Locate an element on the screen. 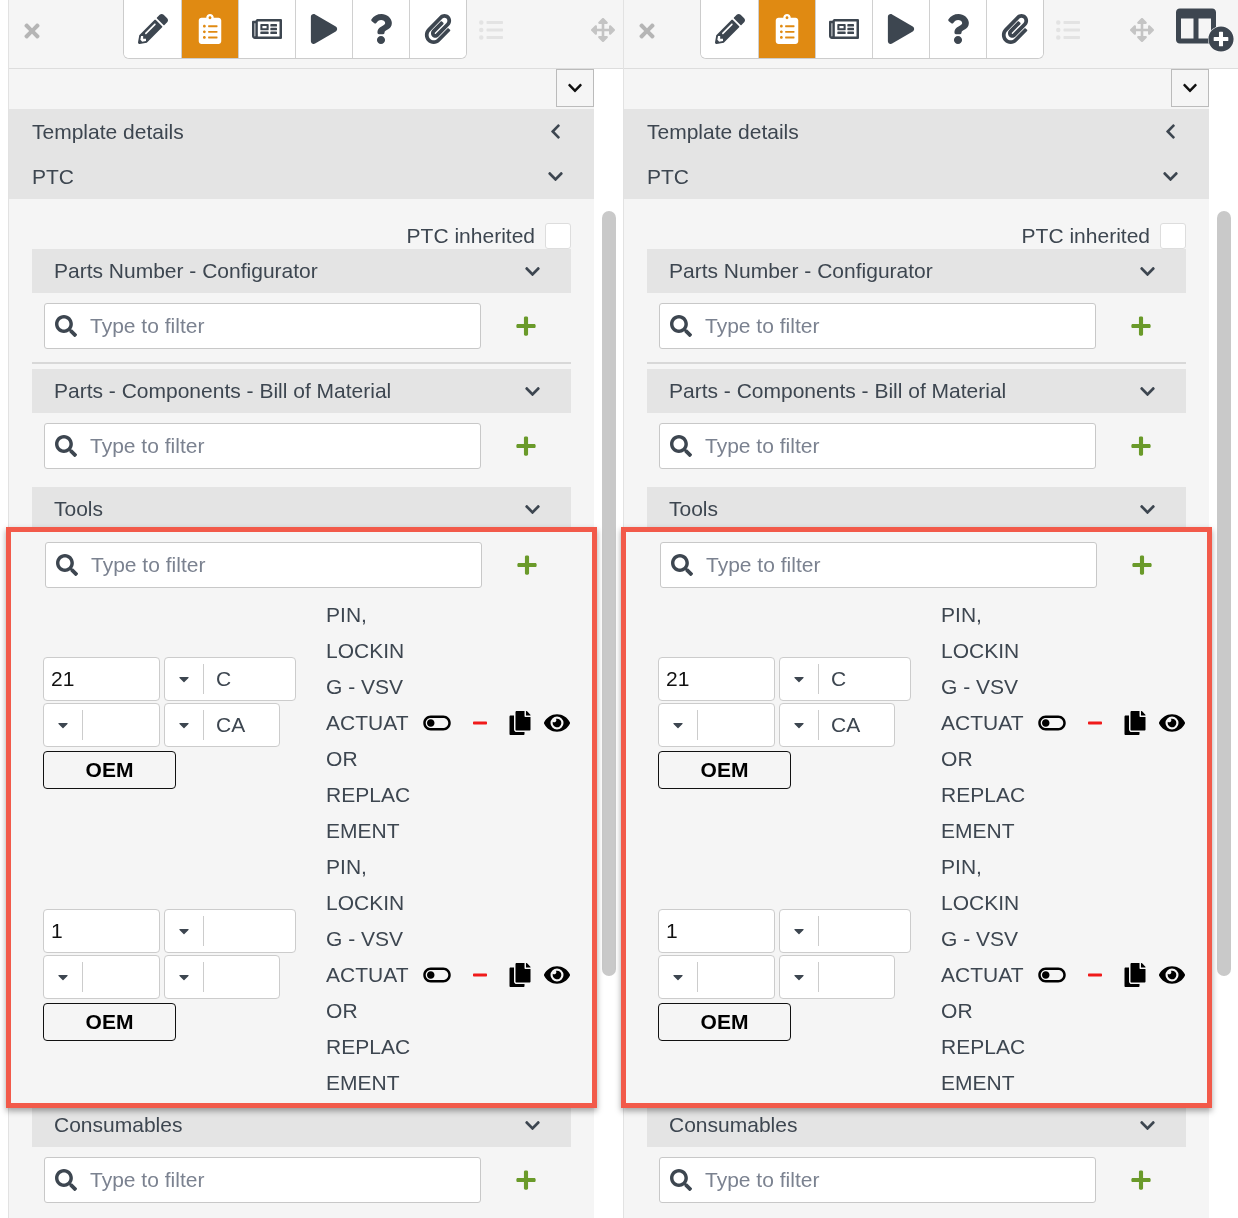  add-panel-button is located at coordinates (1205, 29).